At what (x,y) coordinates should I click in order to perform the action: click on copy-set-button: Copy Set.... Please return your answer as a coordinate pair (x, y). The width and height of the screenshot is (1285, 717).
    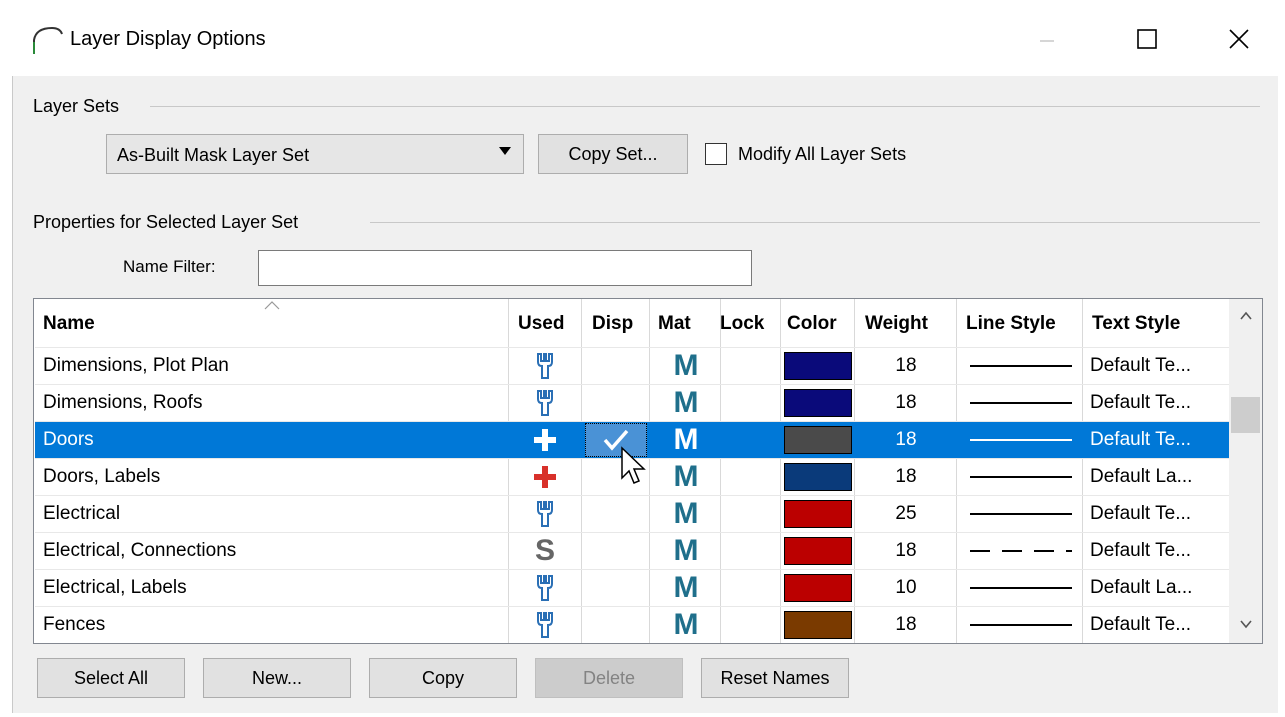
    Looking at the image, I should click on (613, 154).